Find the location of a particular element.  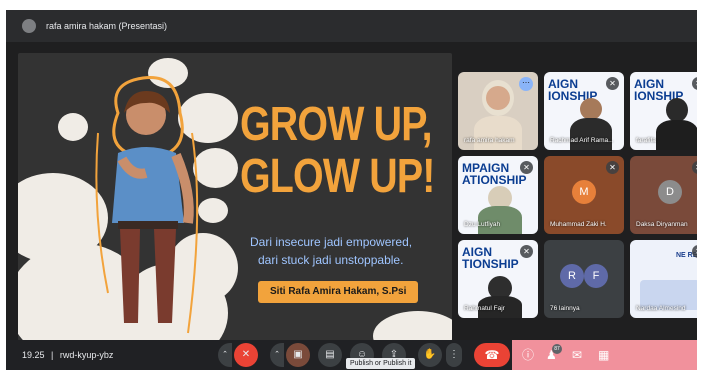

participants-count-badge: 87 is located at coordinates (557, 349).